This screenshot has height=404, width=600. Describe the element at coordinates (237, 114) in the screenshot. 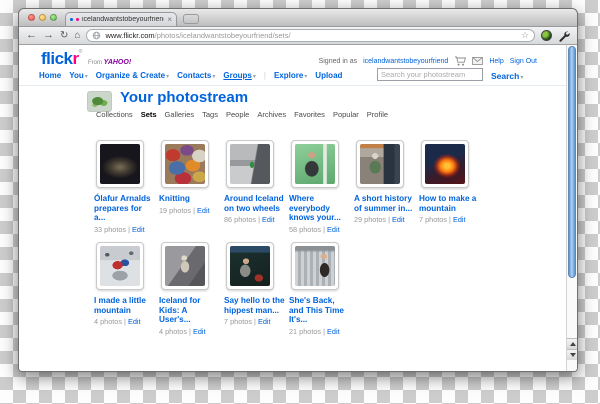

I see `tab-people: People` at that location.